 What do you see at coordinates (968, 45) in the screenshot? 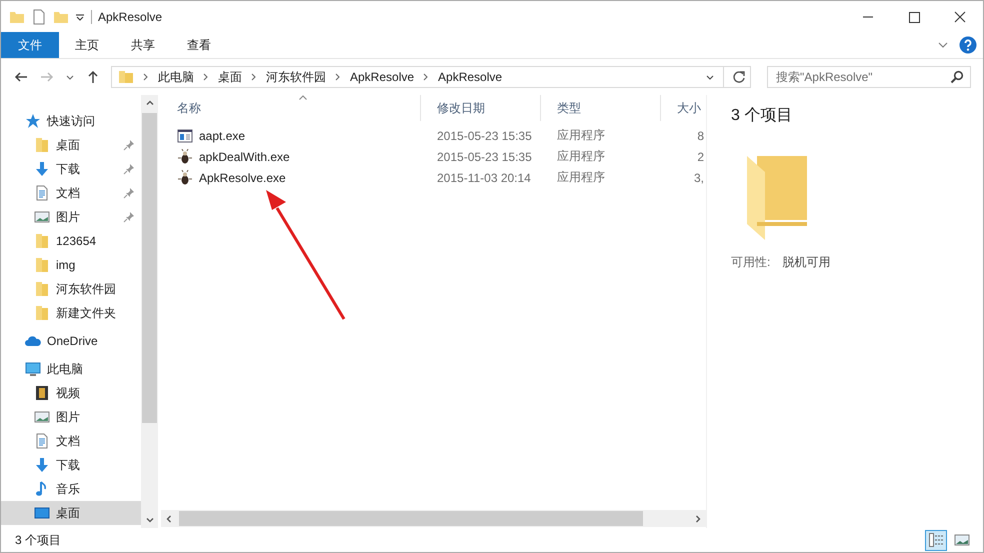
I see `help-icon` at bounding box center [968, 45].